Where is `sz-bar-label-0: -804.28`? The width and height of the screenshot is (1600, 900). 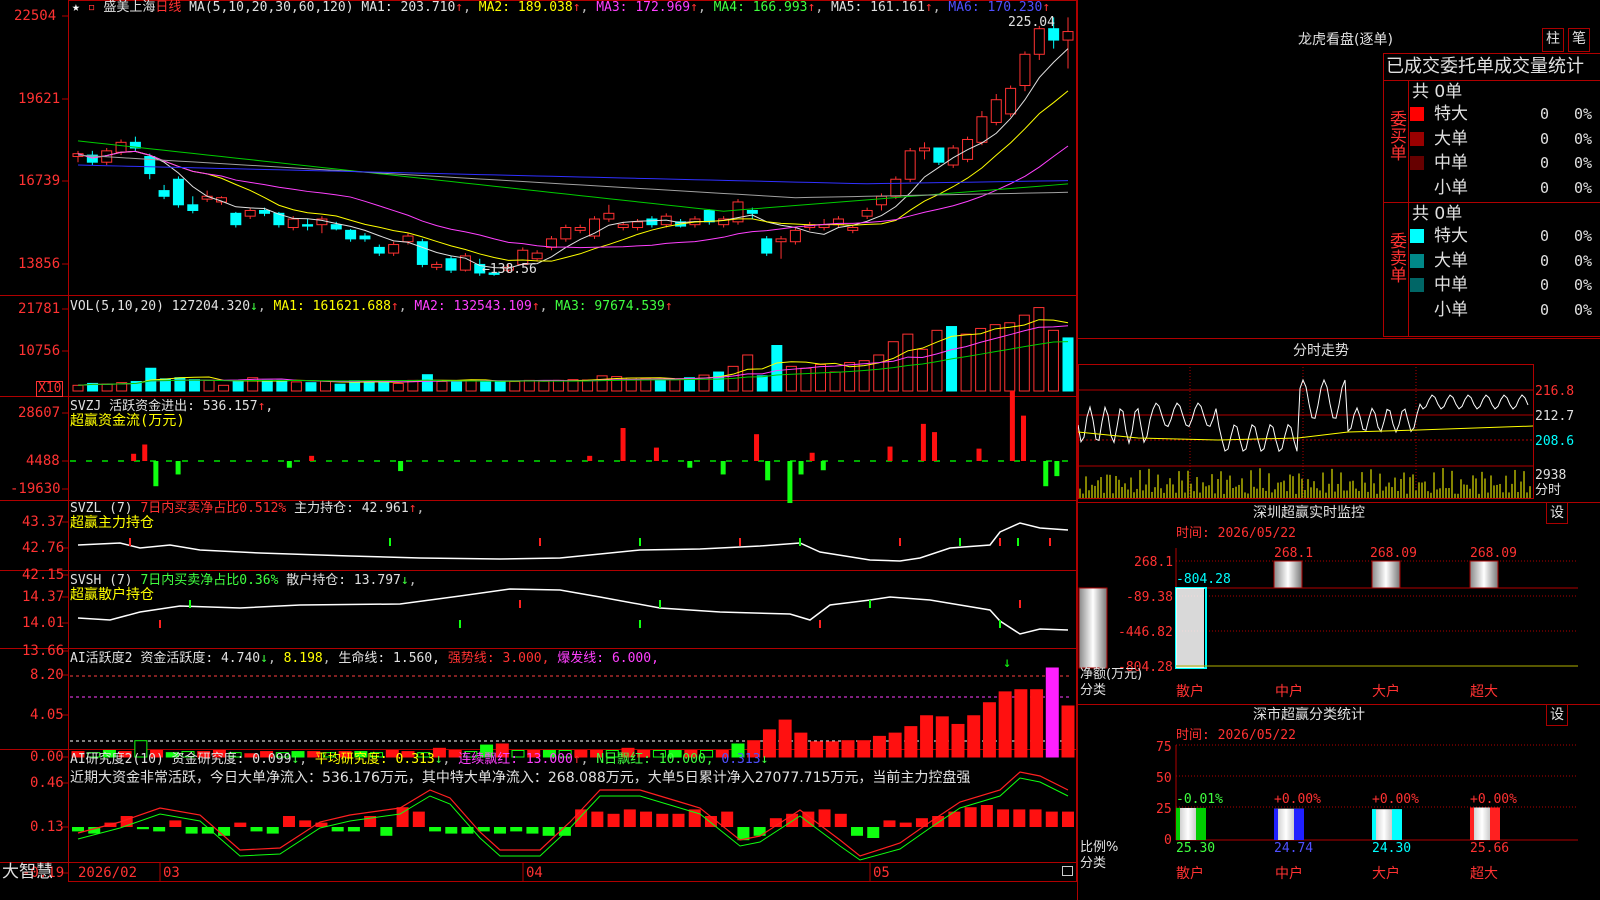 sz-bar-label-0: -804.28 is located at coordinates (1203, 579).